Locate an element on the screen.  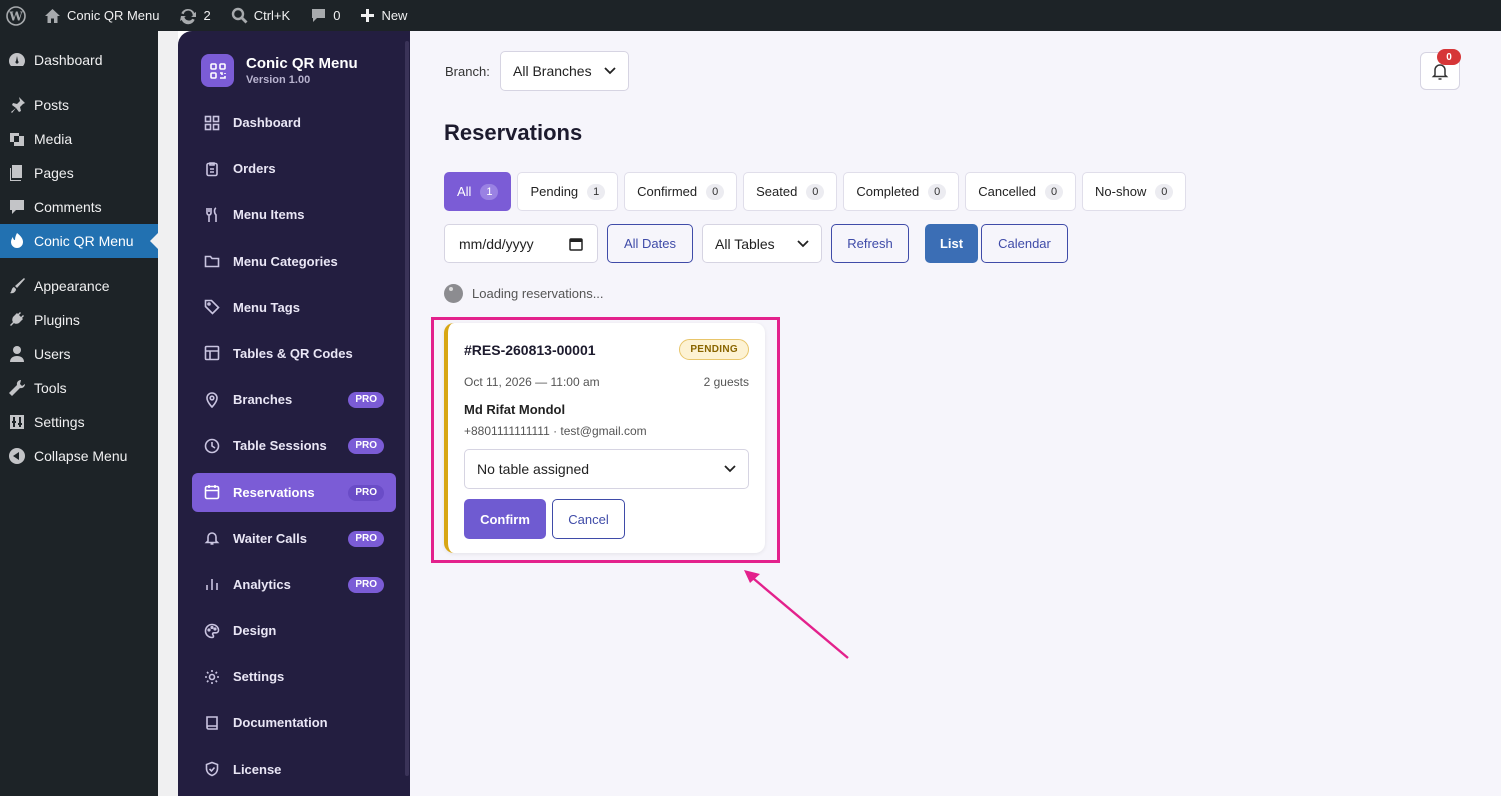
all-dates-button: All Dates is located at coordinates (650, 243).